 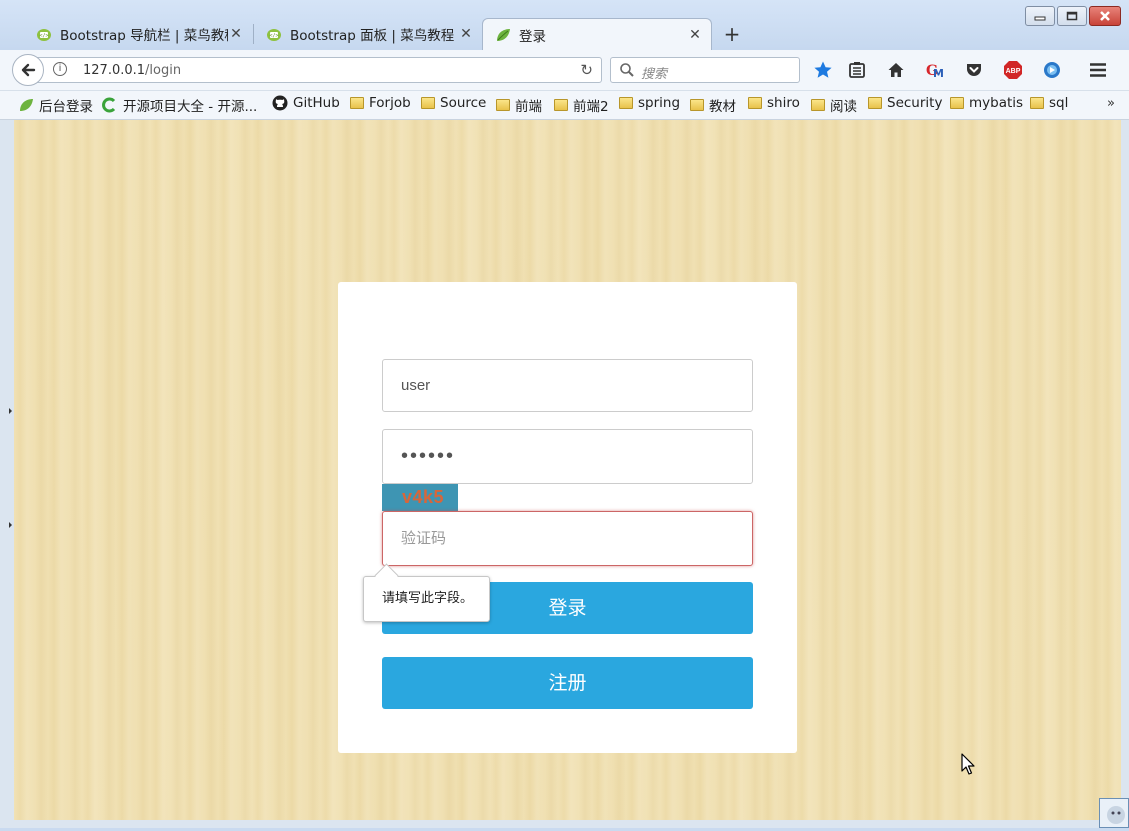 What do you see at coordinates (109, 105) in the screenshot?
I see `c-logo-icon` at bounding box center [109, 105].